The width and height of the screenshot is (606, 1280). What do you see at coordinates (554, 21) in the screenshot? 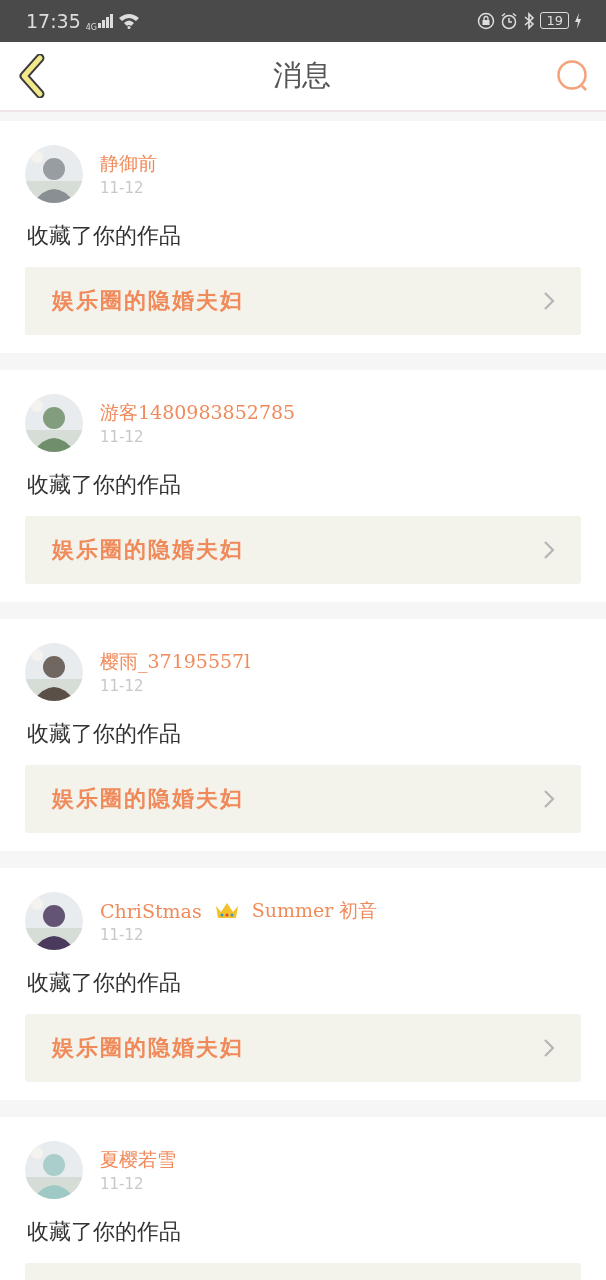
I see `battery-indicator: 19` at bounding box center [554, 21].